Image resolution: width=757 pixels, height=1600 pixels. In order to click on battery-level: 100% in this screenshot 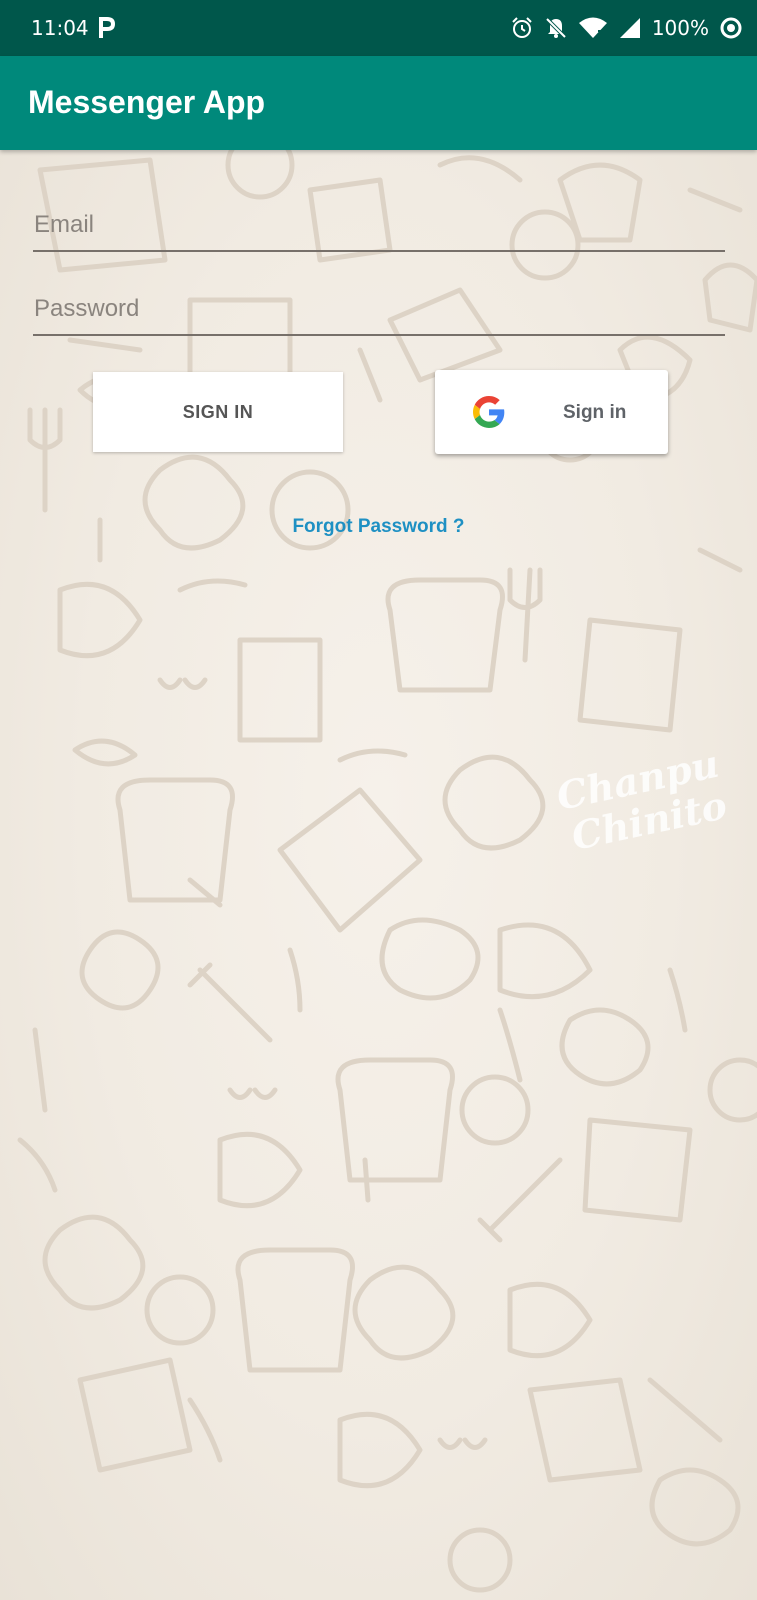, I will do `click(680, 28)`.